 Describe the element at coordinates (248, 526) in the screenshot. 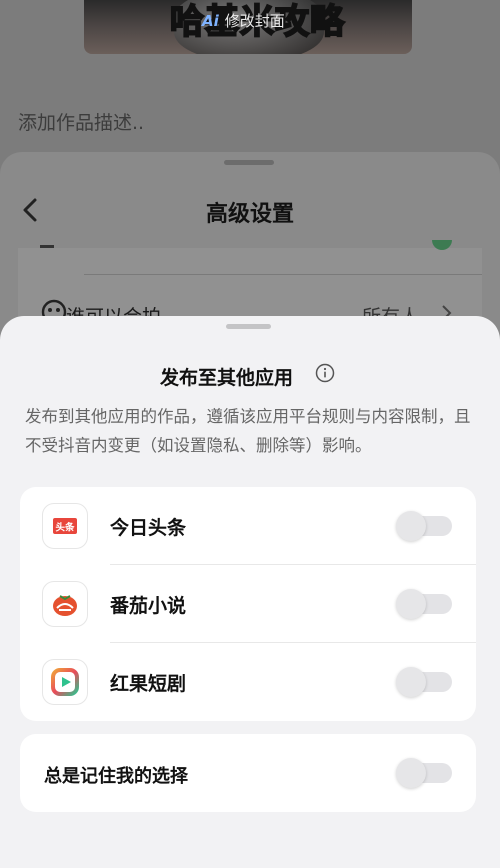

I see `app-row-toutiao: 头条 今日头条` at that location.